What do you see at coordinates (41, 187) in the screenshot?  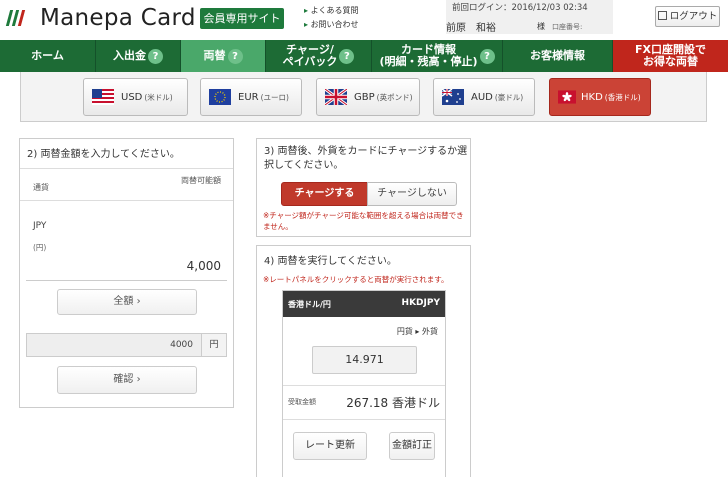 I see `currency-column-header: 通貨` at bounding box center [41, 187].